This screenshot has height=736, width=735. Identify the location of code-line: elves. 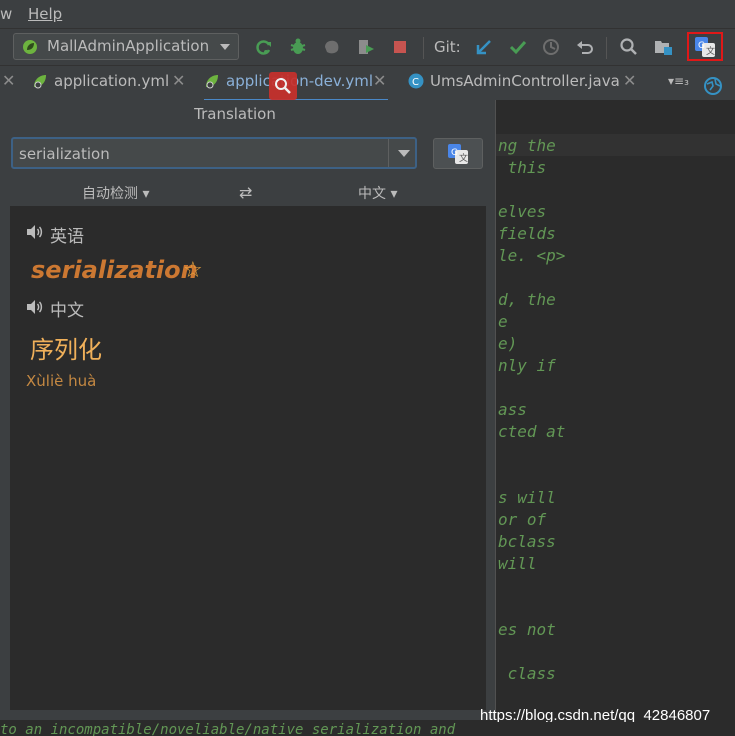
(522, 211).